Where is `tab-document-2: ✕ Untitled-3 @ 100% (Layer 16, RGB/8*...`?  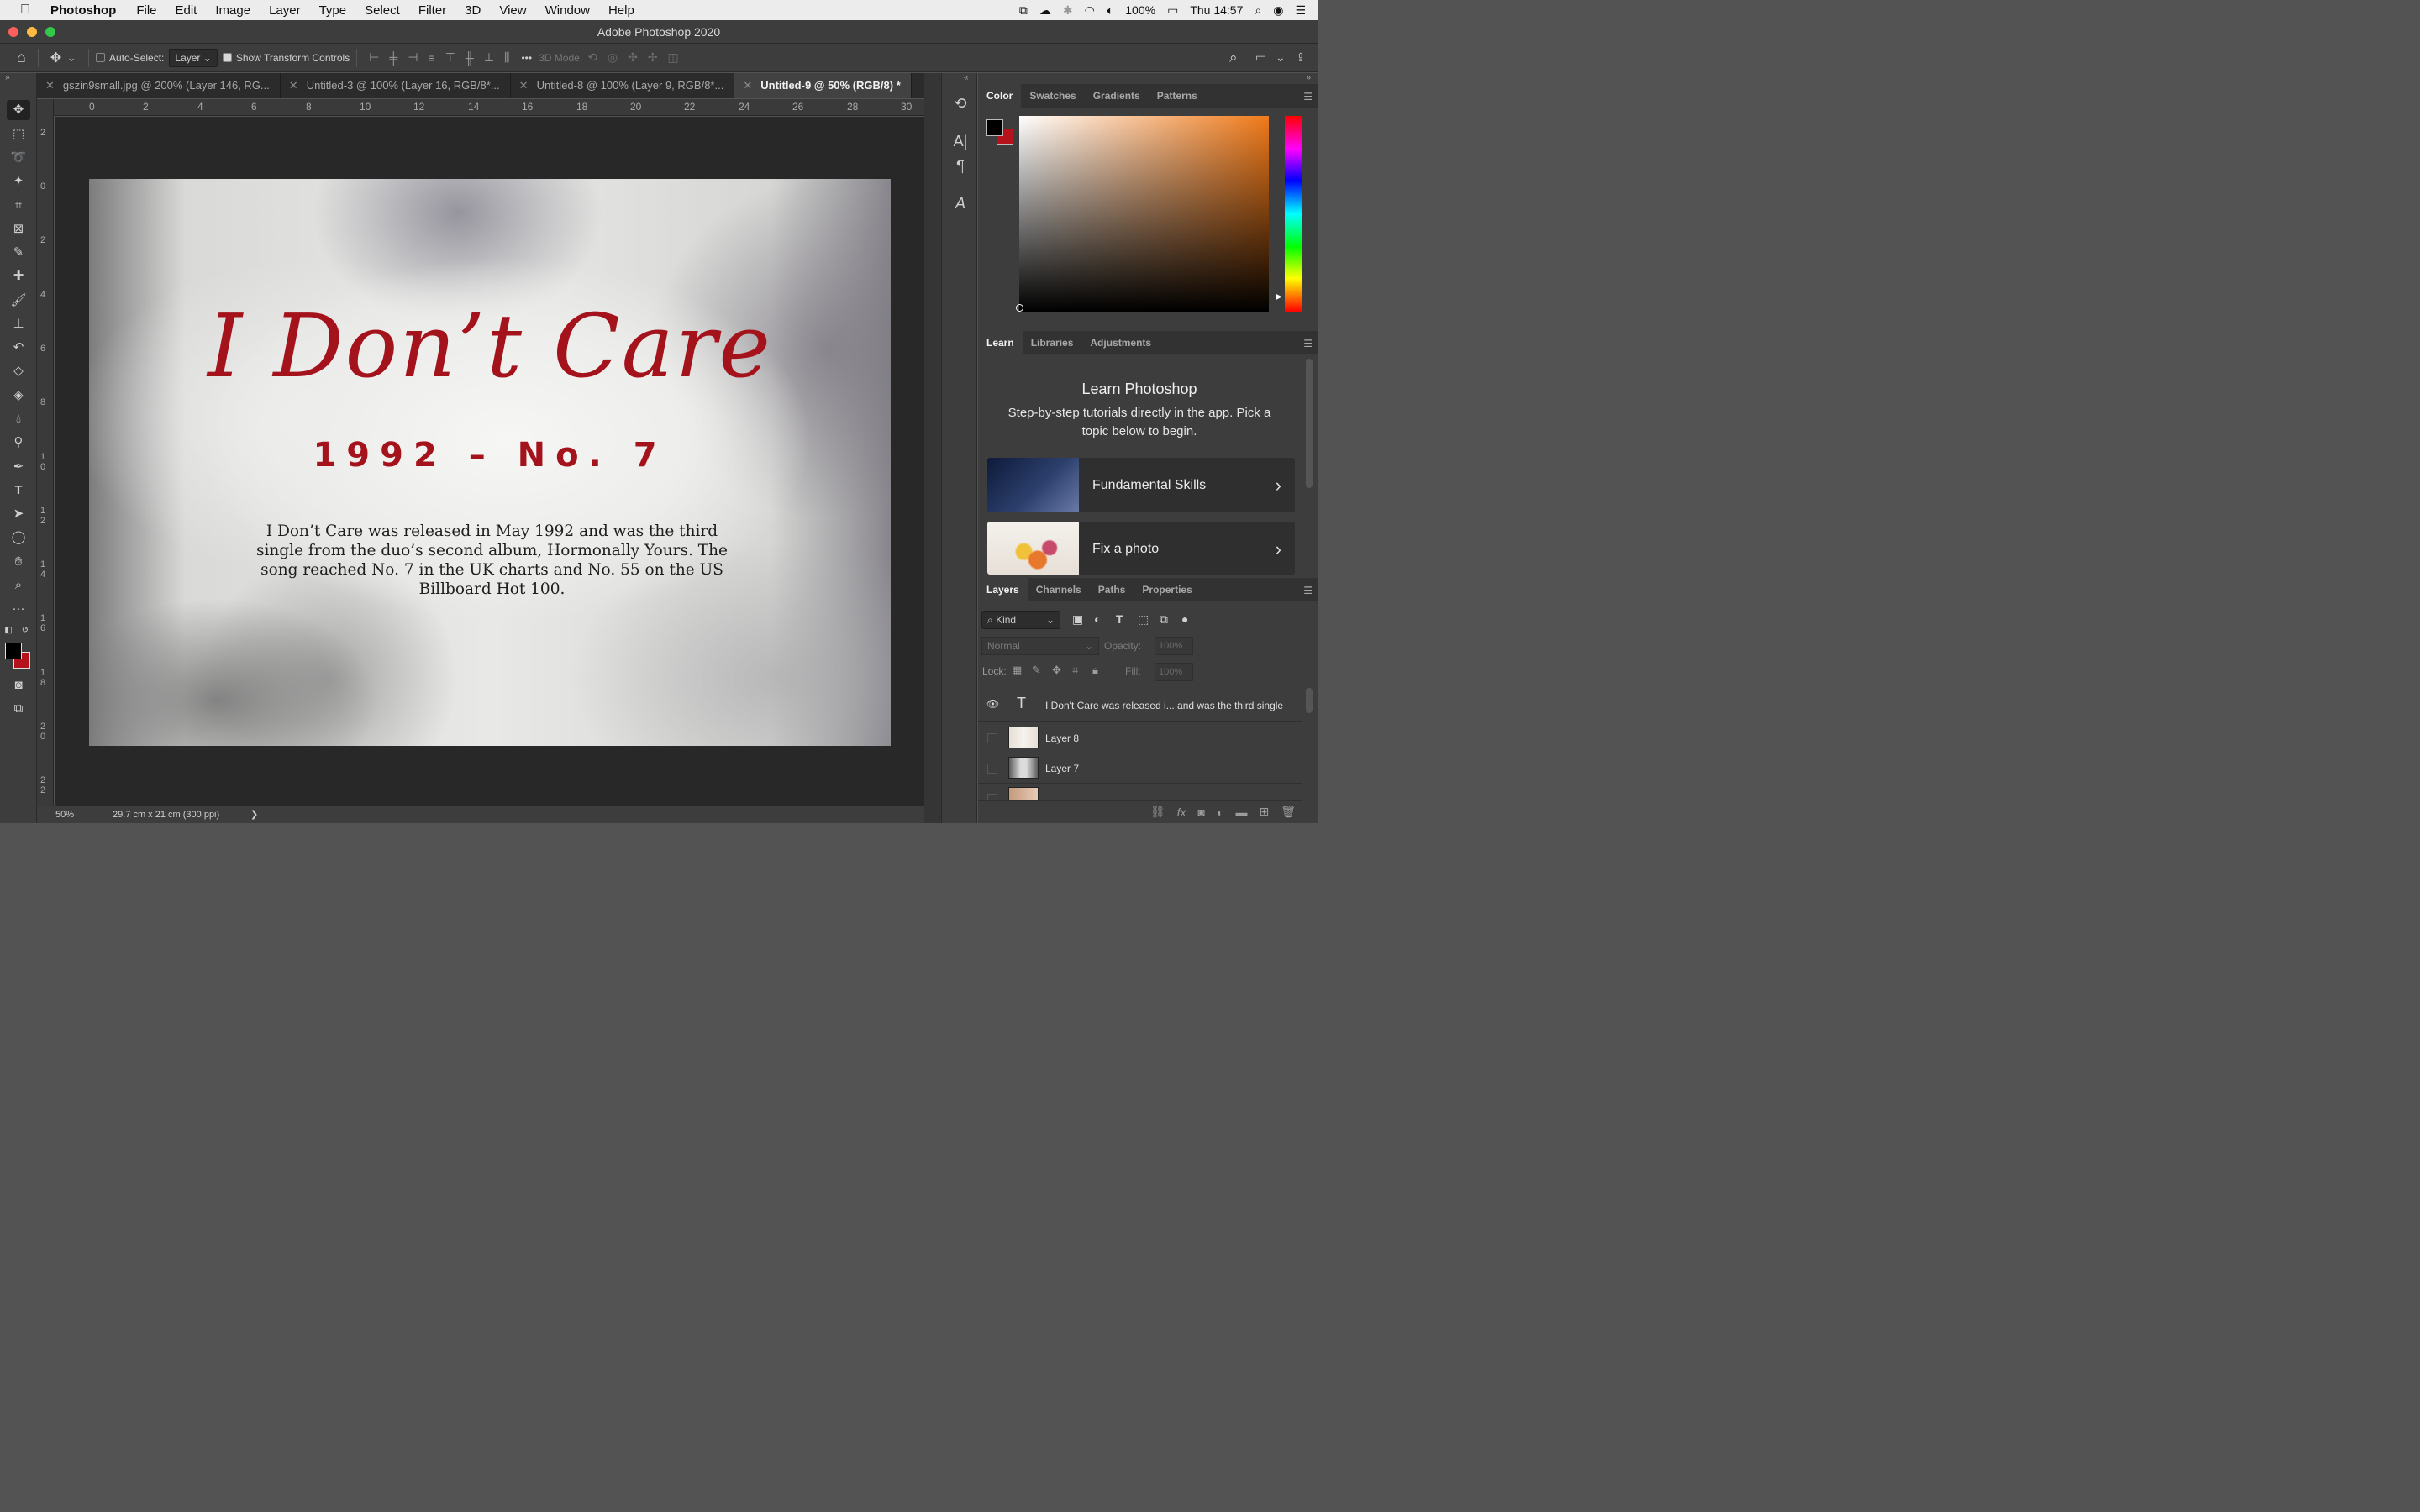
tab-document-2: ✕ Untitled-3 @ 100% (Layer 16, RGB/8*... is located at coordinates (396, 85).